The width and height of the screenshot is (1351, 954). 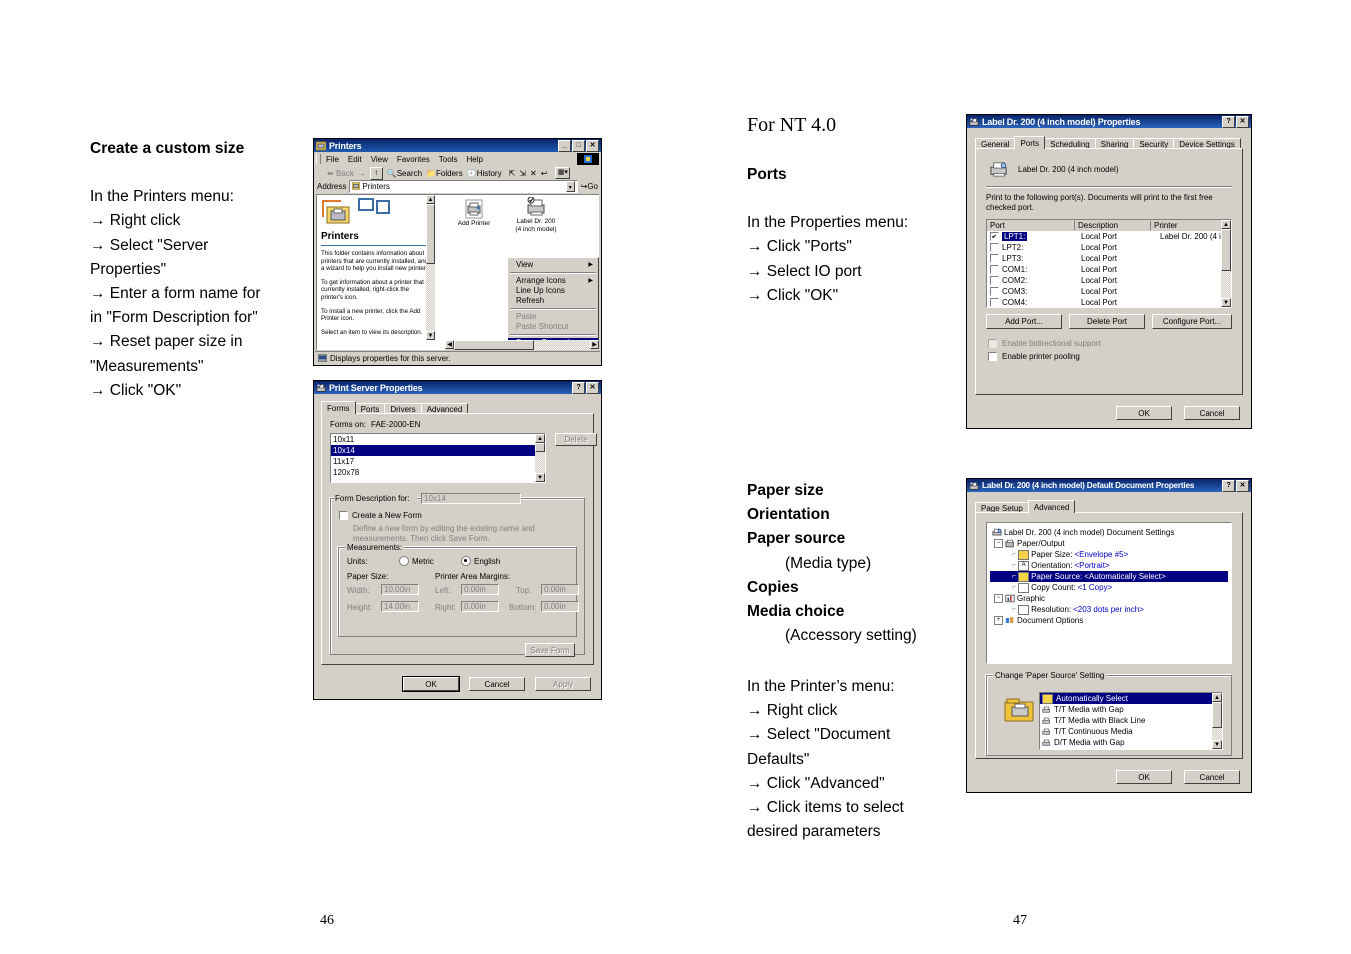 What do you see at coordinates (449, 344) in the screenshot?
I see `hscroll-left: ◀` at bounding box center [449, 344].